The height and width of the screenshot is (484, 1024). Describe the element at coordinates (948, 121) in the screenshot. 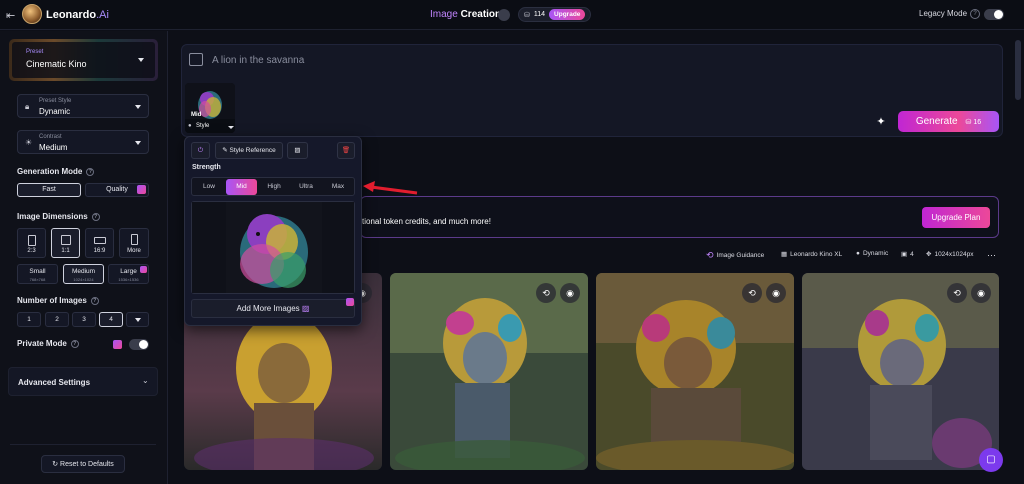

I see `generate-button: Generate ⛁ 16` at that location.